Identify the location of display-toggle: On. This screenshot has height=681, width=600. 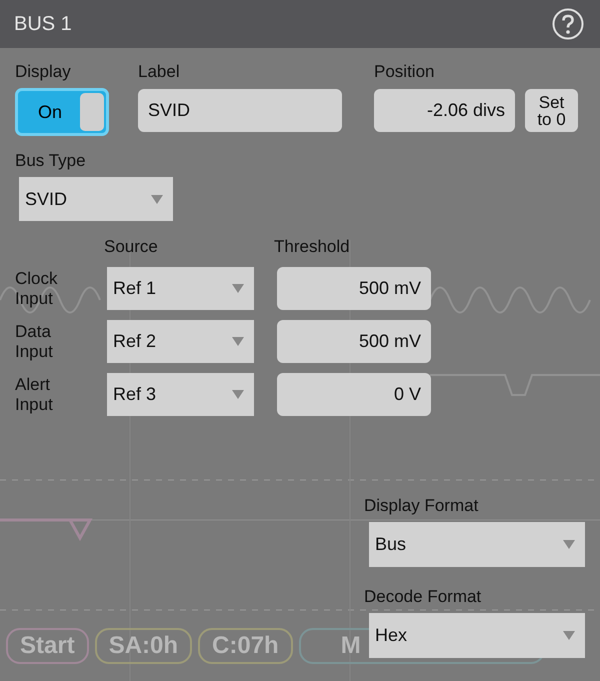
(62, 112).